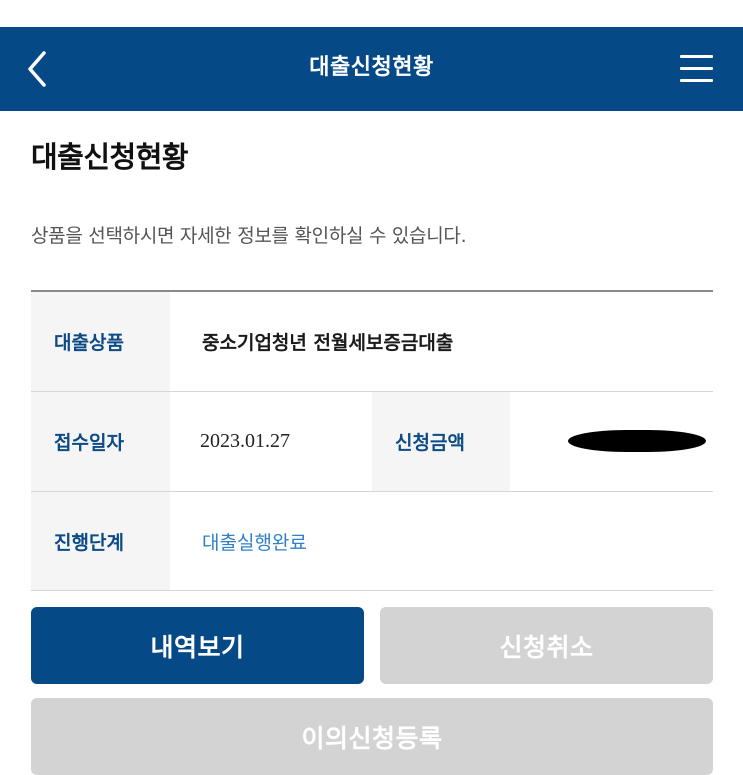 The image size is (743, 775). Describe the element at coordinates (697, 69) in the screenshot. I see `menu-button` at that location.